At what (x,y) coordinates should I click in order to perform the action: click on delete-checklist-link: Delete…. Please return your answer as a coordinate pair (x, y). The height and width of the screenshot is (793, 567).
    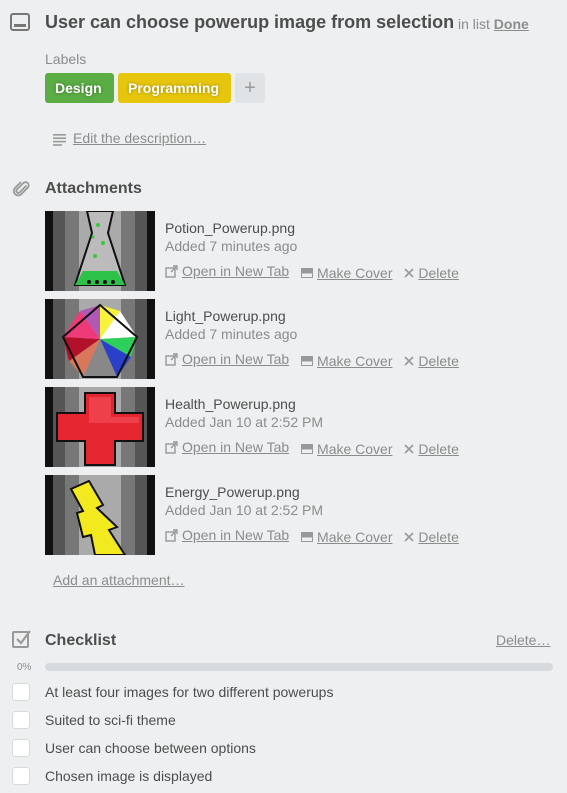
    Looking at the image, I should click on (523, 640).